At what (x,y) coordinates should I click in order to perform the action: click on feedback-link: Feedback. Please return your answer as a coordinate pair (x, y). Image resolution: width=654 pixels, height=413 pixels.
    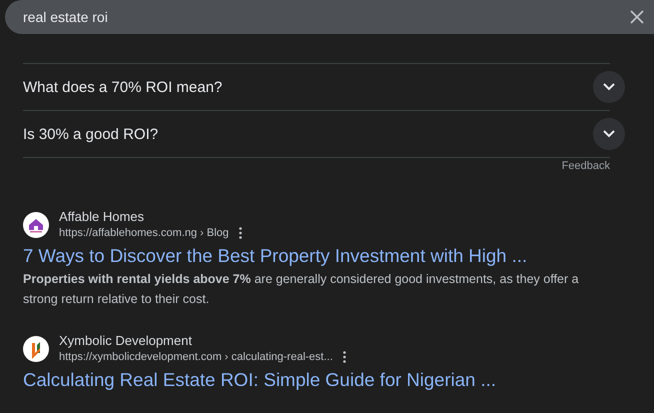
    Looking at the image, I should click on (586, 166).